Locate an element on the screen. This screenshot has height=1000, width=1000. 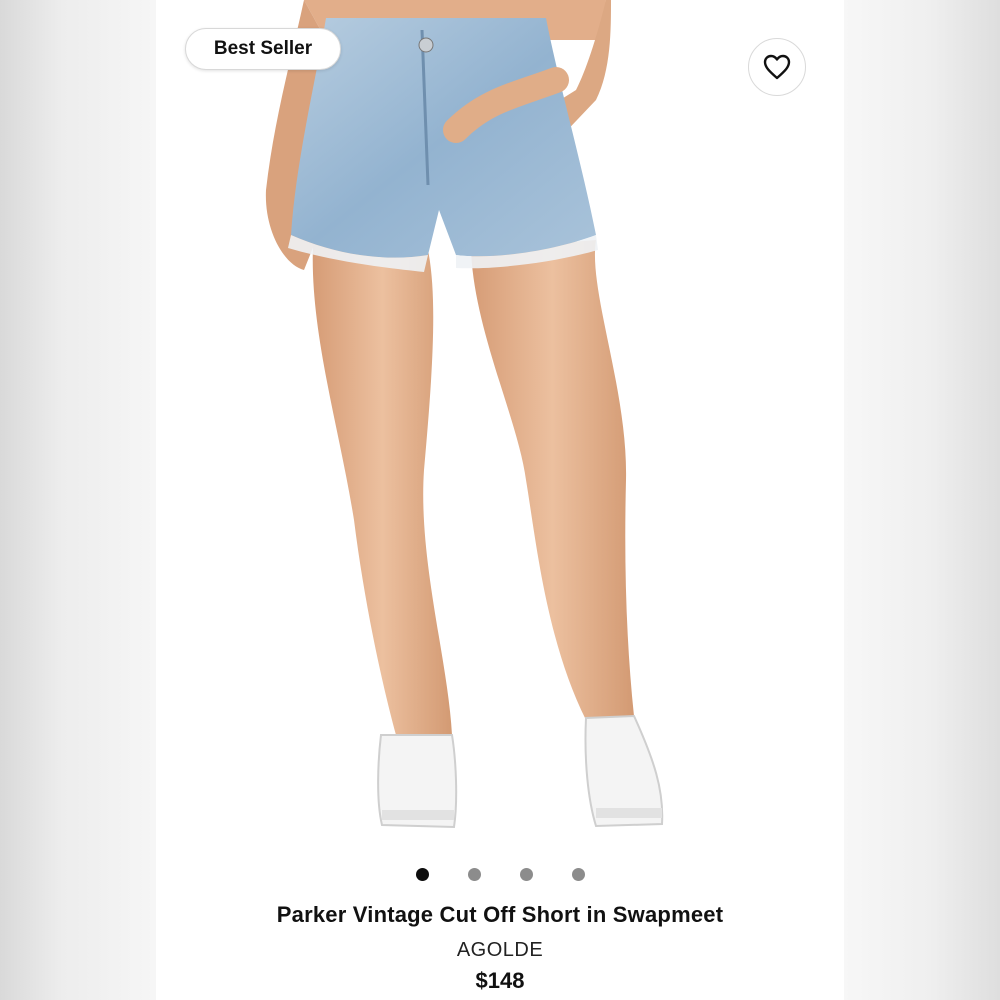
product-price: $148 is located at coordinates (500, 980).